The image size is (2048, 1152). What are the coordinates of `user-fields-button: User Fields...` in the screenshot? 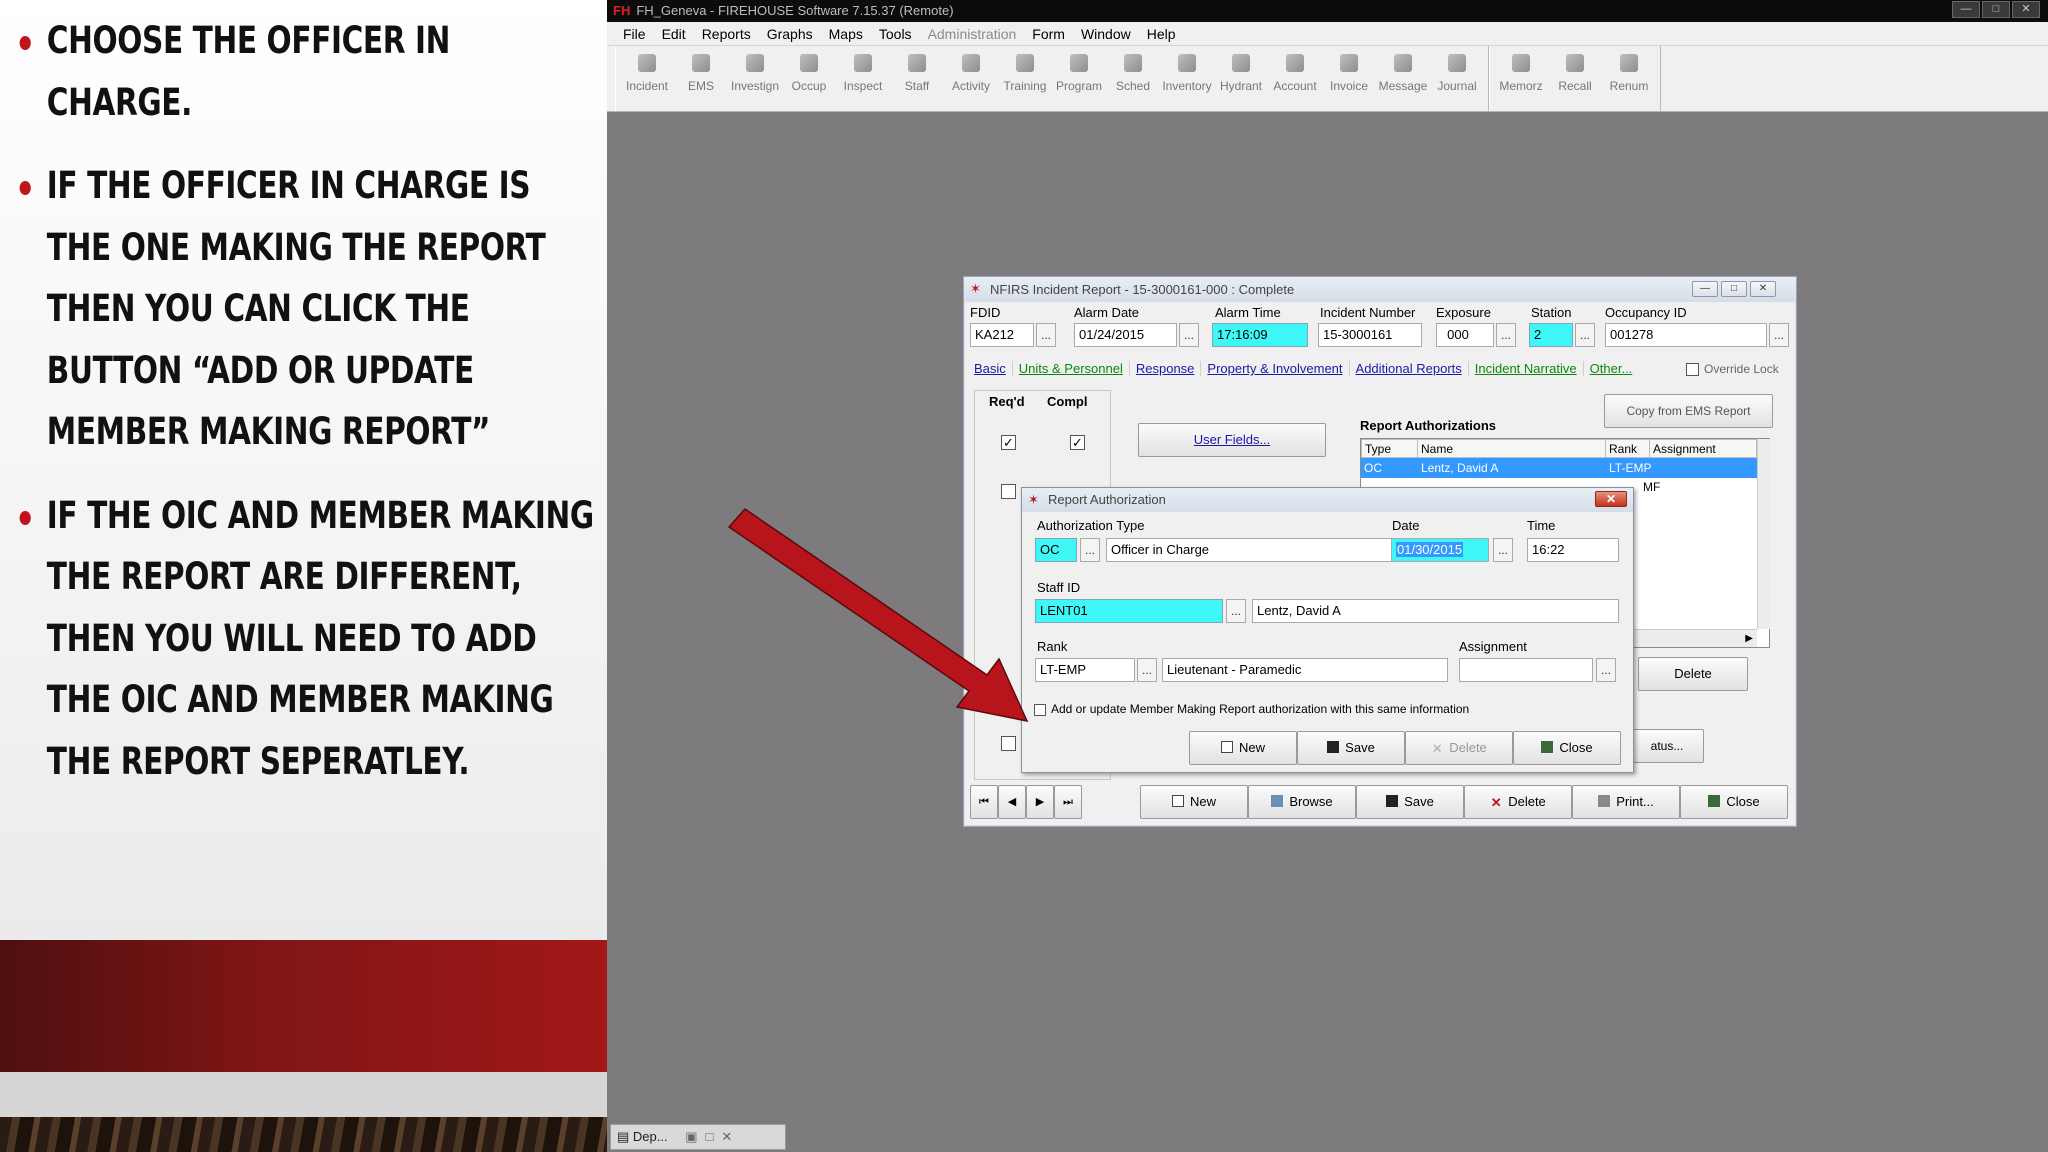 It's located at (1232, 440).